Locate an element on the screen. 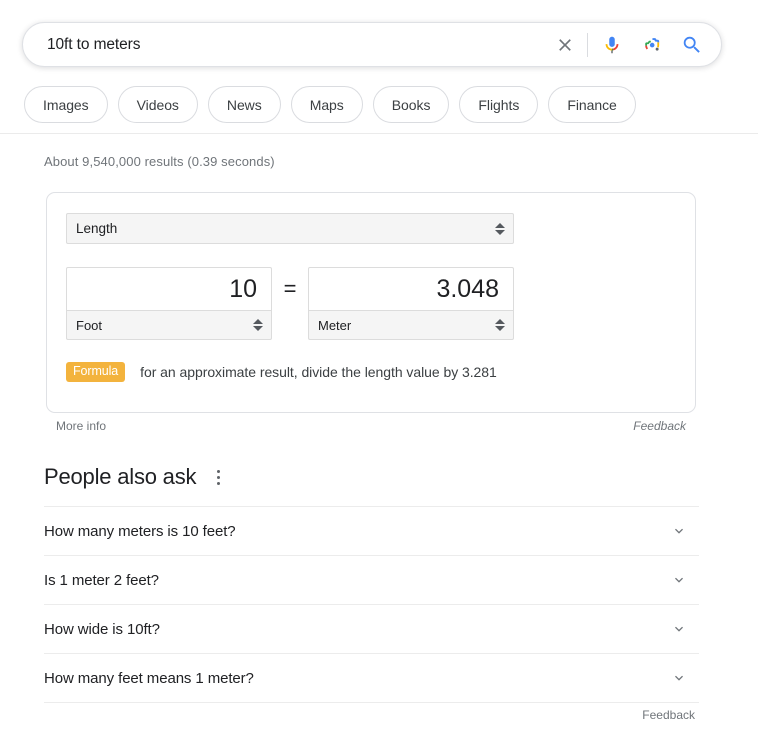  close-icon is located at coordinates (565, 44).